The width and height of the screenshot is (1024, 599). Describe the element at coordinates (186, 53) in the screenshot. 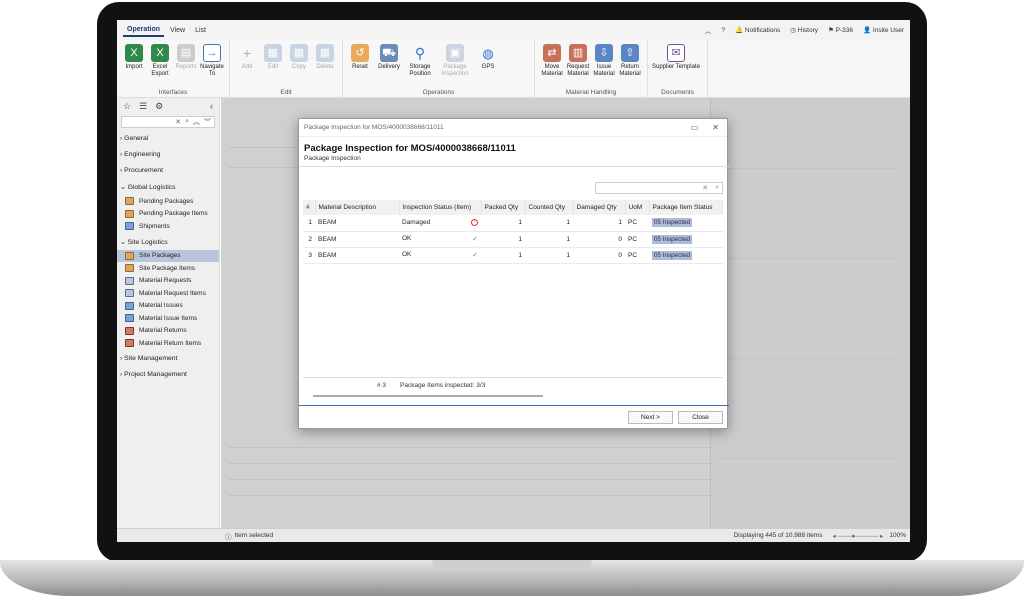

I see `reports-icon: ▤` at that location.